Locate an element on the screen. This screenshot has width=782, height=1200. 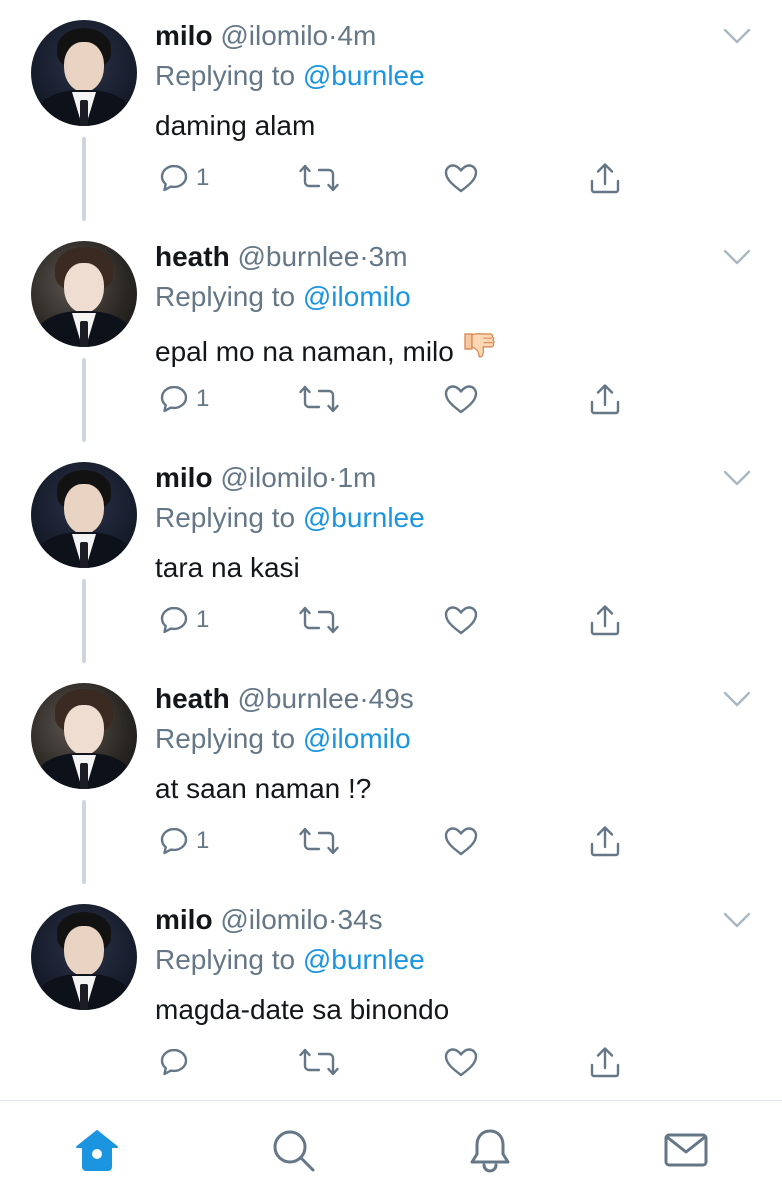
tweet-text: epal mo na naman, milo is located at coordinates (460, 351).